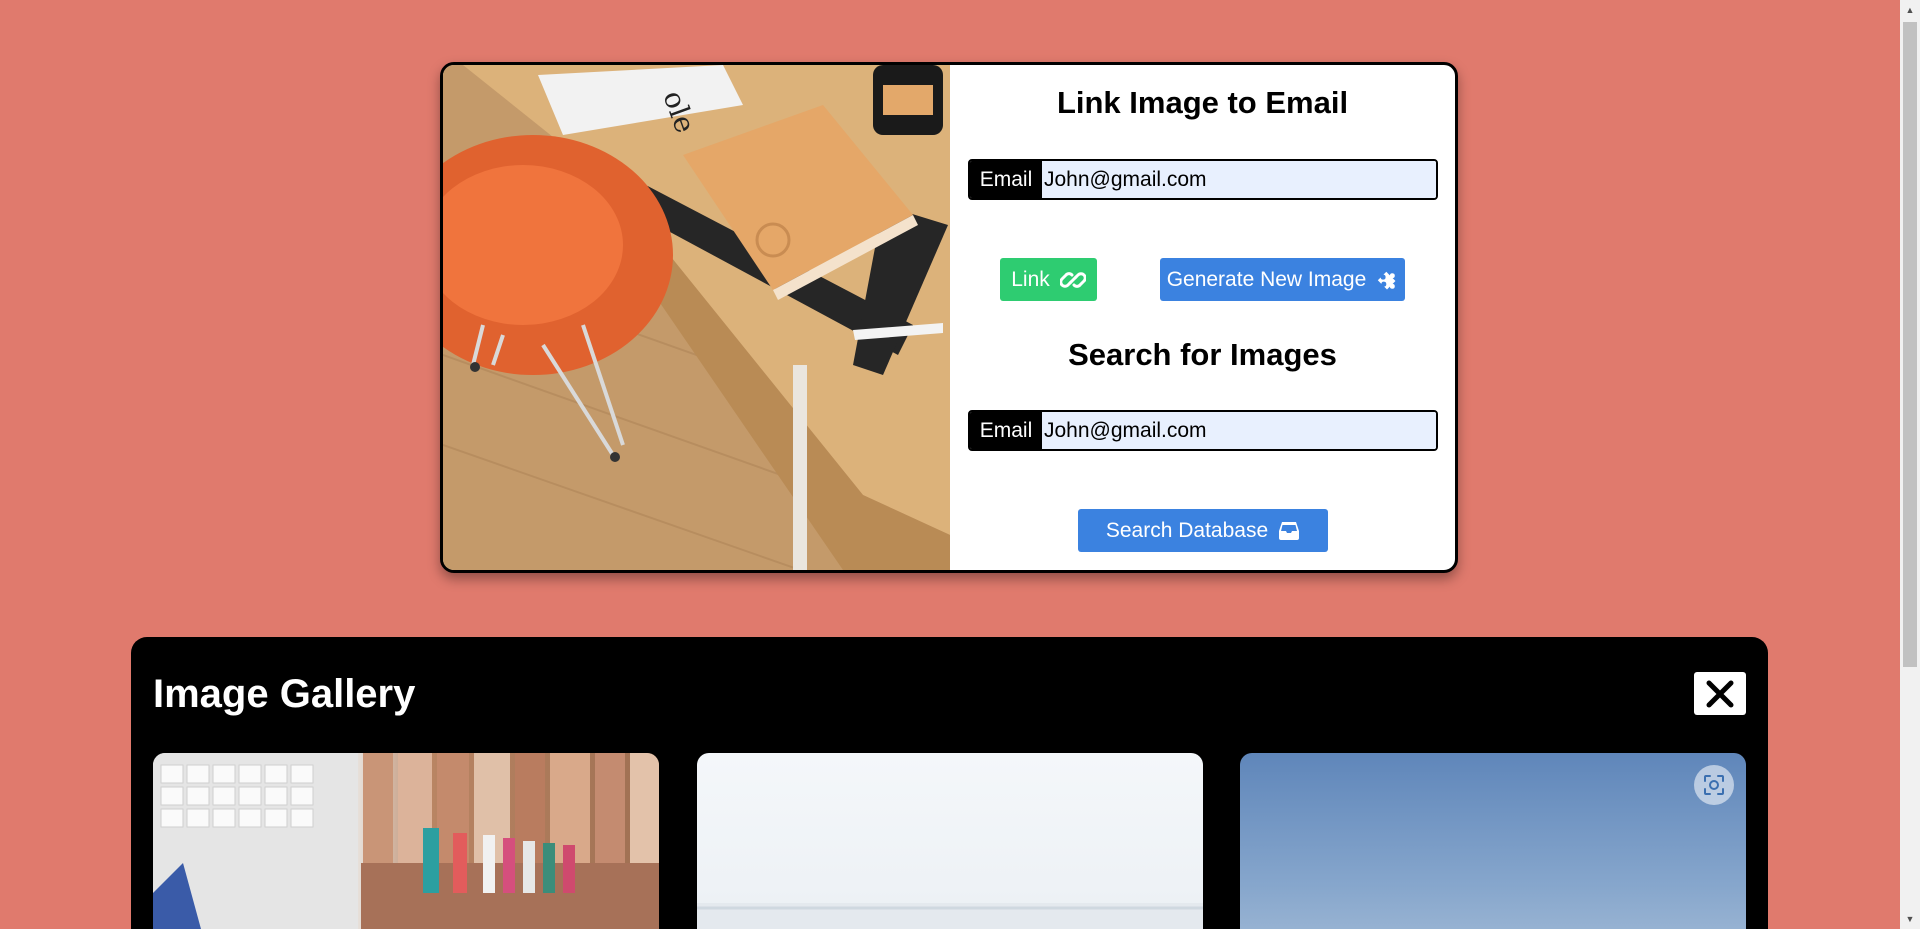 This screenshot has height=929, width=1920. I want to click on gallery-close-button, so click(1720, 693).